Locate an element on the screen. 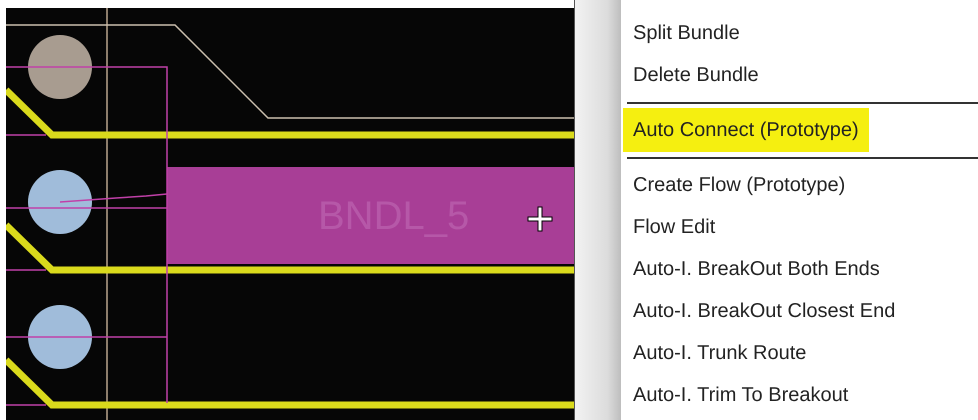 Image resolution: width=978 pixels, height=420 pixels. menu-item: Create Flow (Prototype) is located at coordinates (739, 185).